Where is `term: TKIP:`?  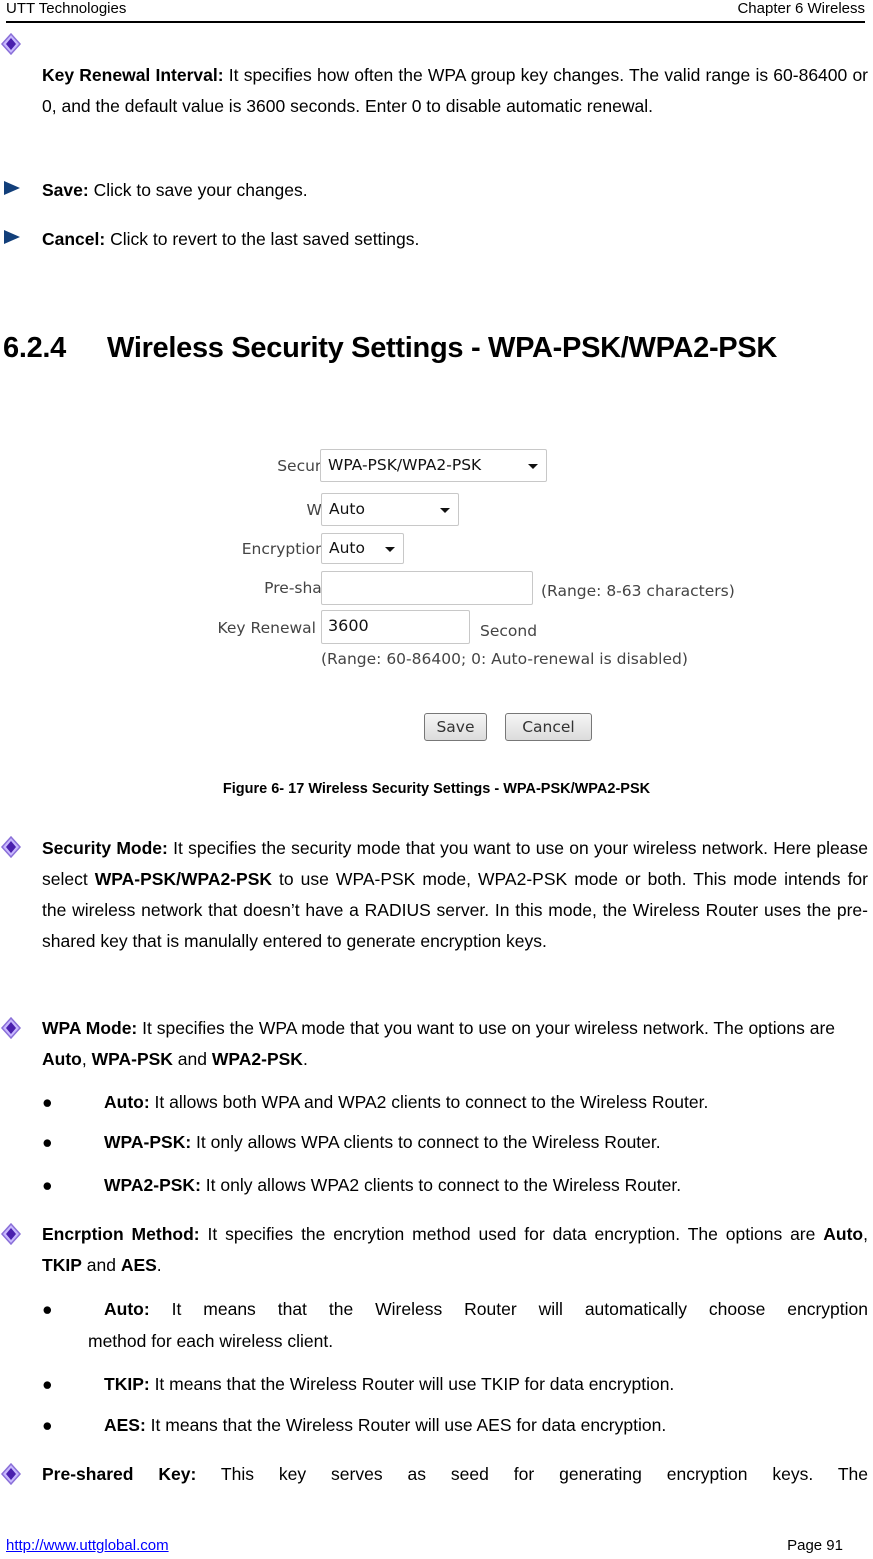 term: TKIP: is located at coordinates (127, 1384).